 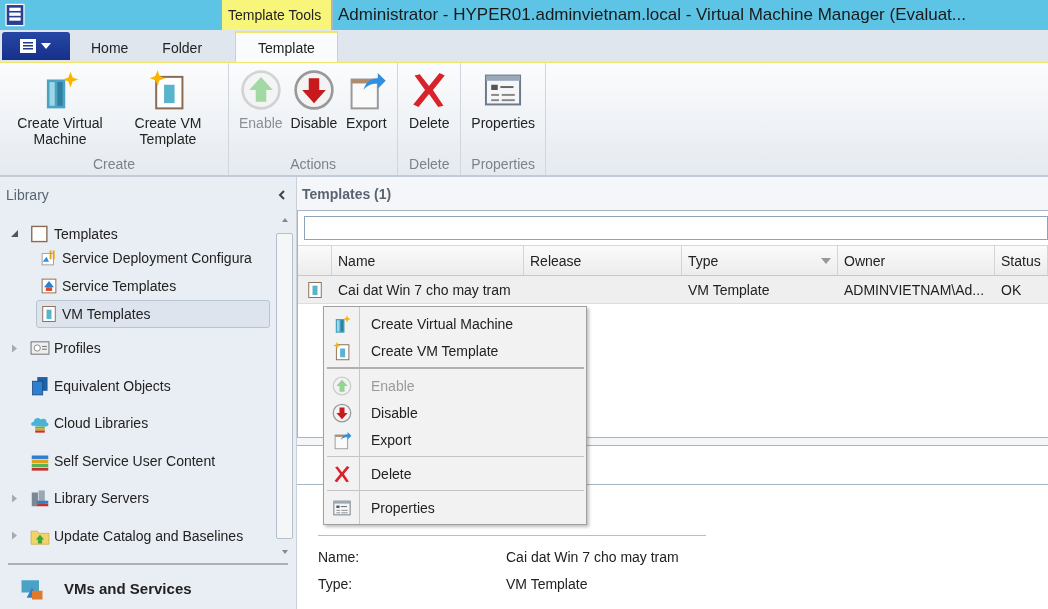 I want to click on menu-icon, so click(x=36, y=46).